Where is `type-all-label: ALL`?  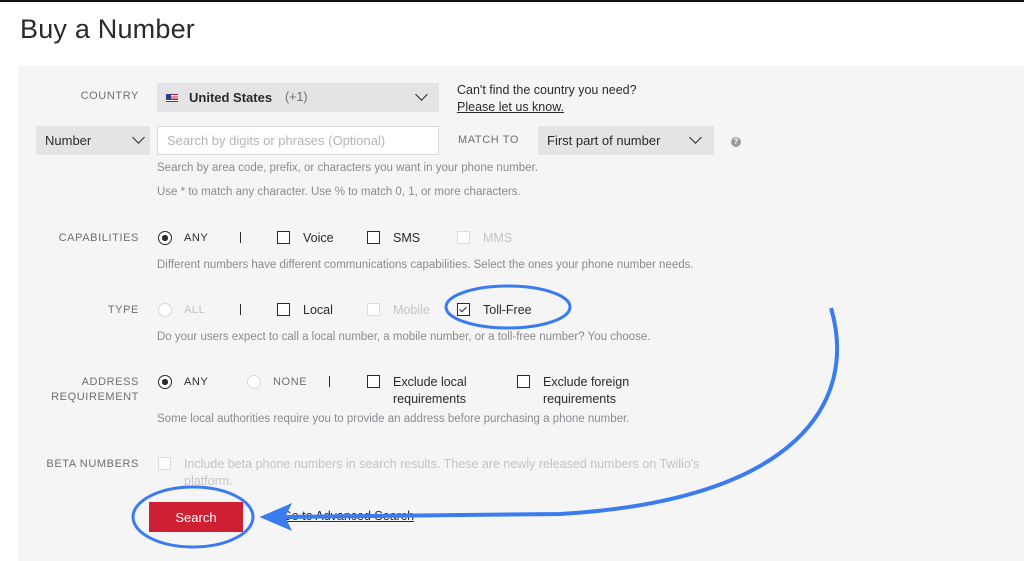
type-all-label: ALL is located at coordinates (195, 310).